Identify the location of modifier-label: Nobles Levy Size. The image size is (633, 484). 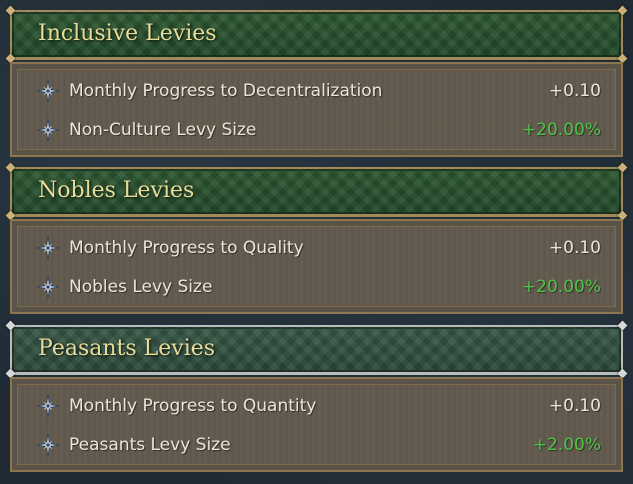
(141, 287).